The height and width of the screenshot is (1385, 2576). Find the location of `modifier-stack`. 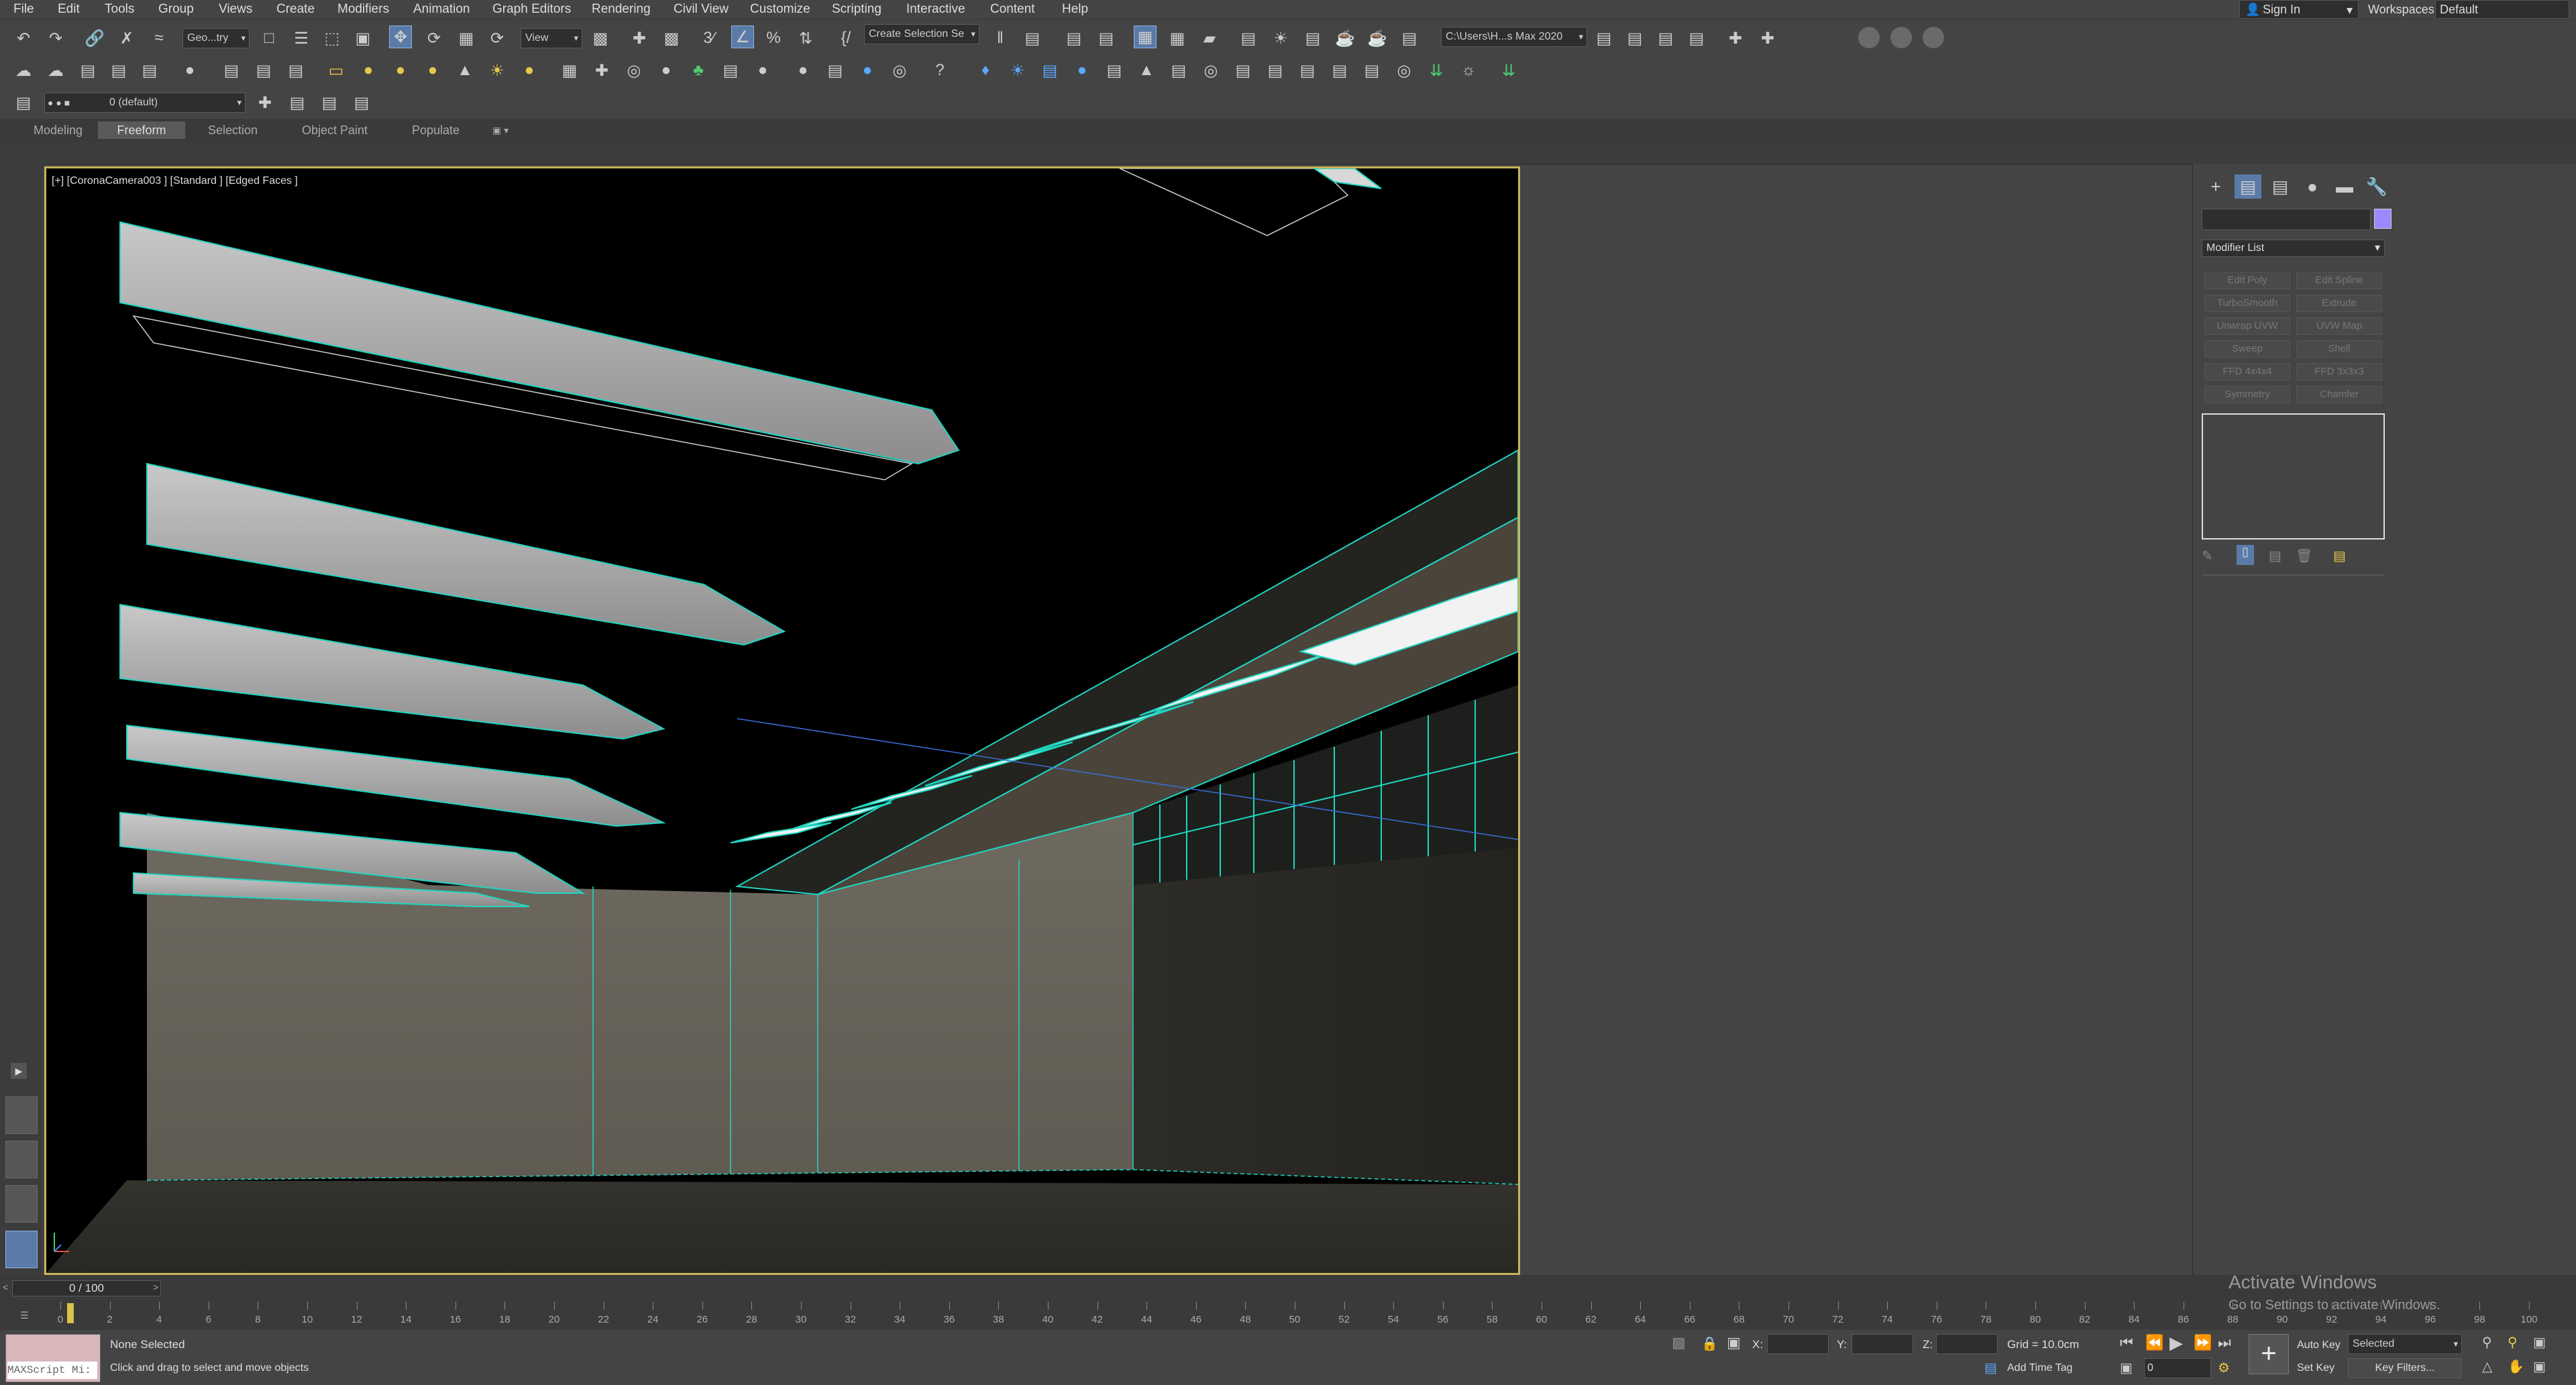

modifier-stack is located at coordinates (2293, 477).